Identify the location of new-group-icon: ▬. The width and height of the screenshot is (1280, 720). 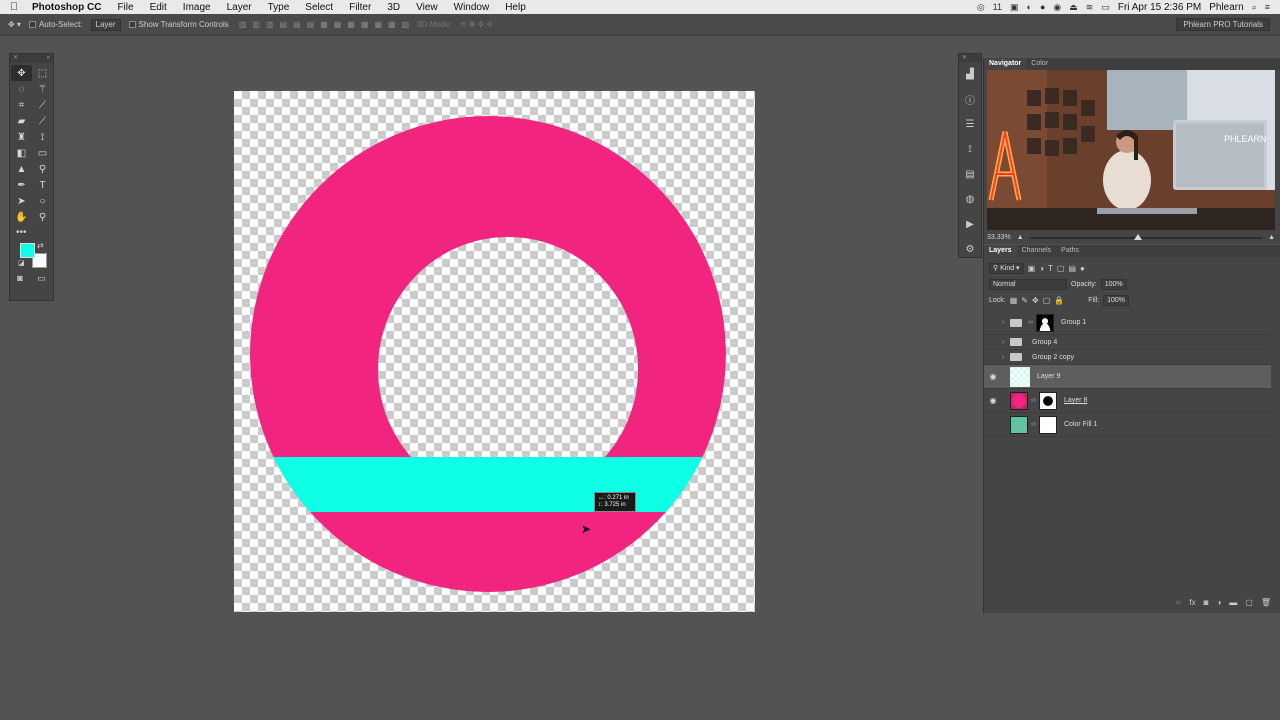
(1233, 603).